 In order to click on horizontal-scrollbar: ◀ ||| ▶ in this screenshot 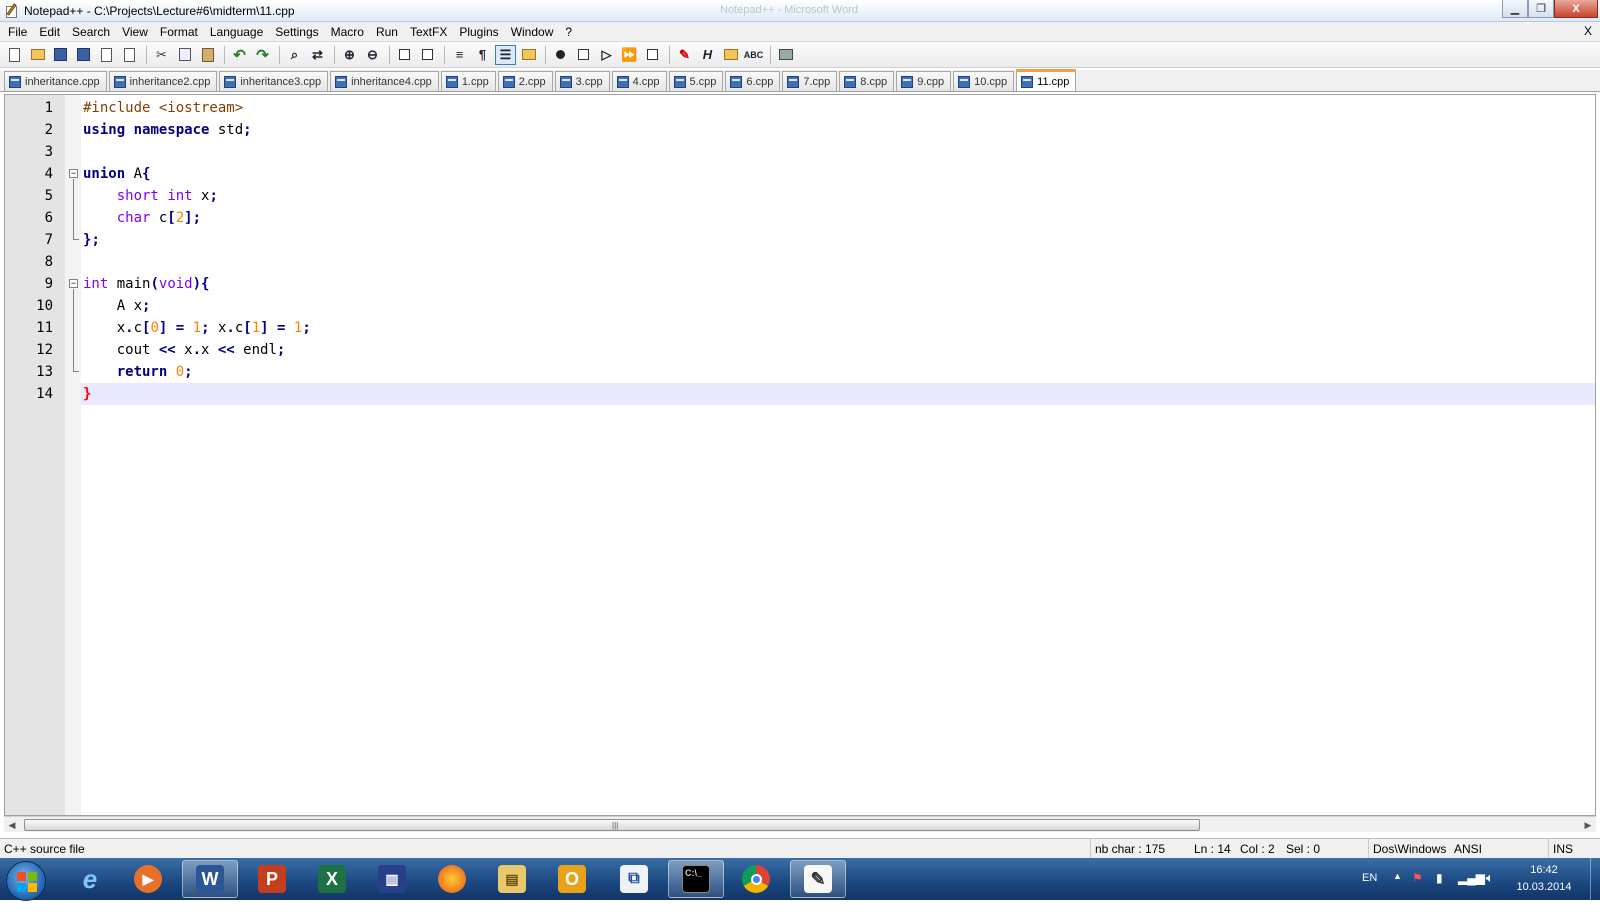, I will do `click(800, 824)`.